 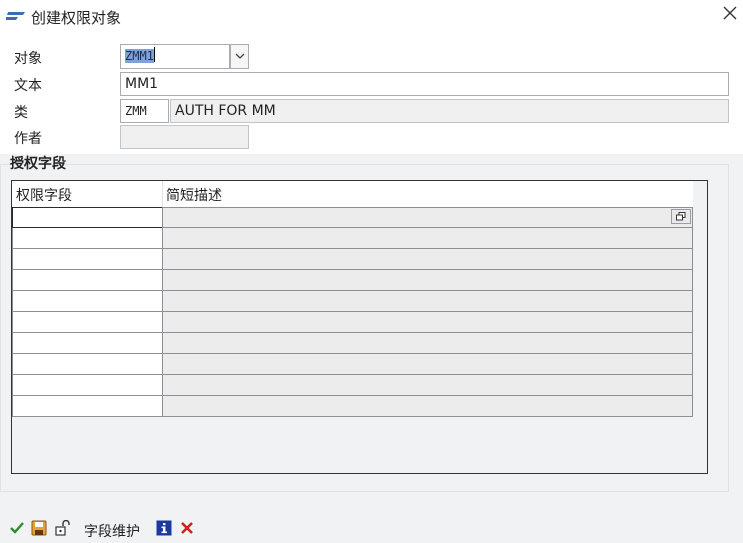 What do you see at coordinates (371, 527) in the screenshot?
I see `bottom-toolbar: 字段维护` at bounding box center [371, 527].